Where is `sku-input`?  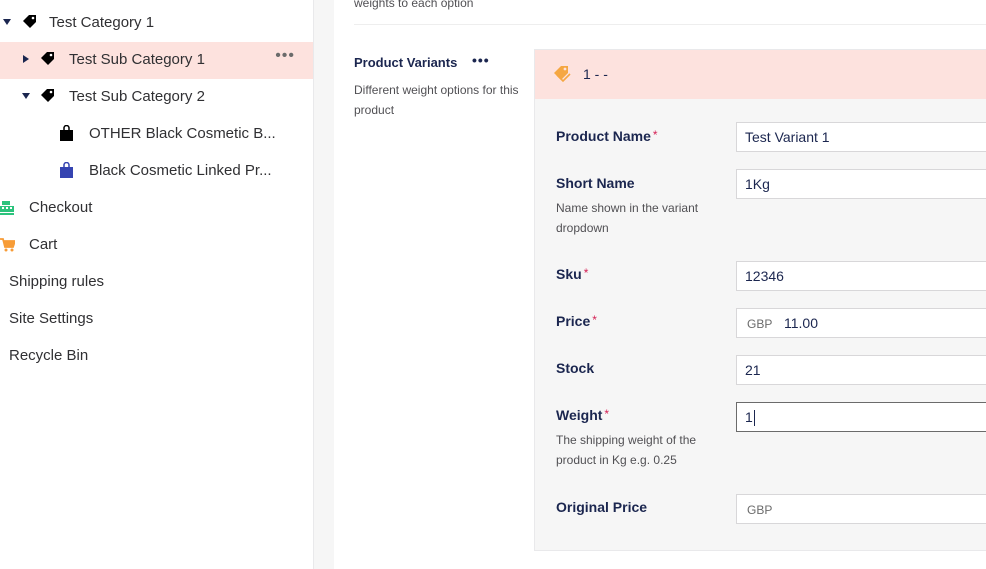 sku-input is located at coordinates (861, 276).